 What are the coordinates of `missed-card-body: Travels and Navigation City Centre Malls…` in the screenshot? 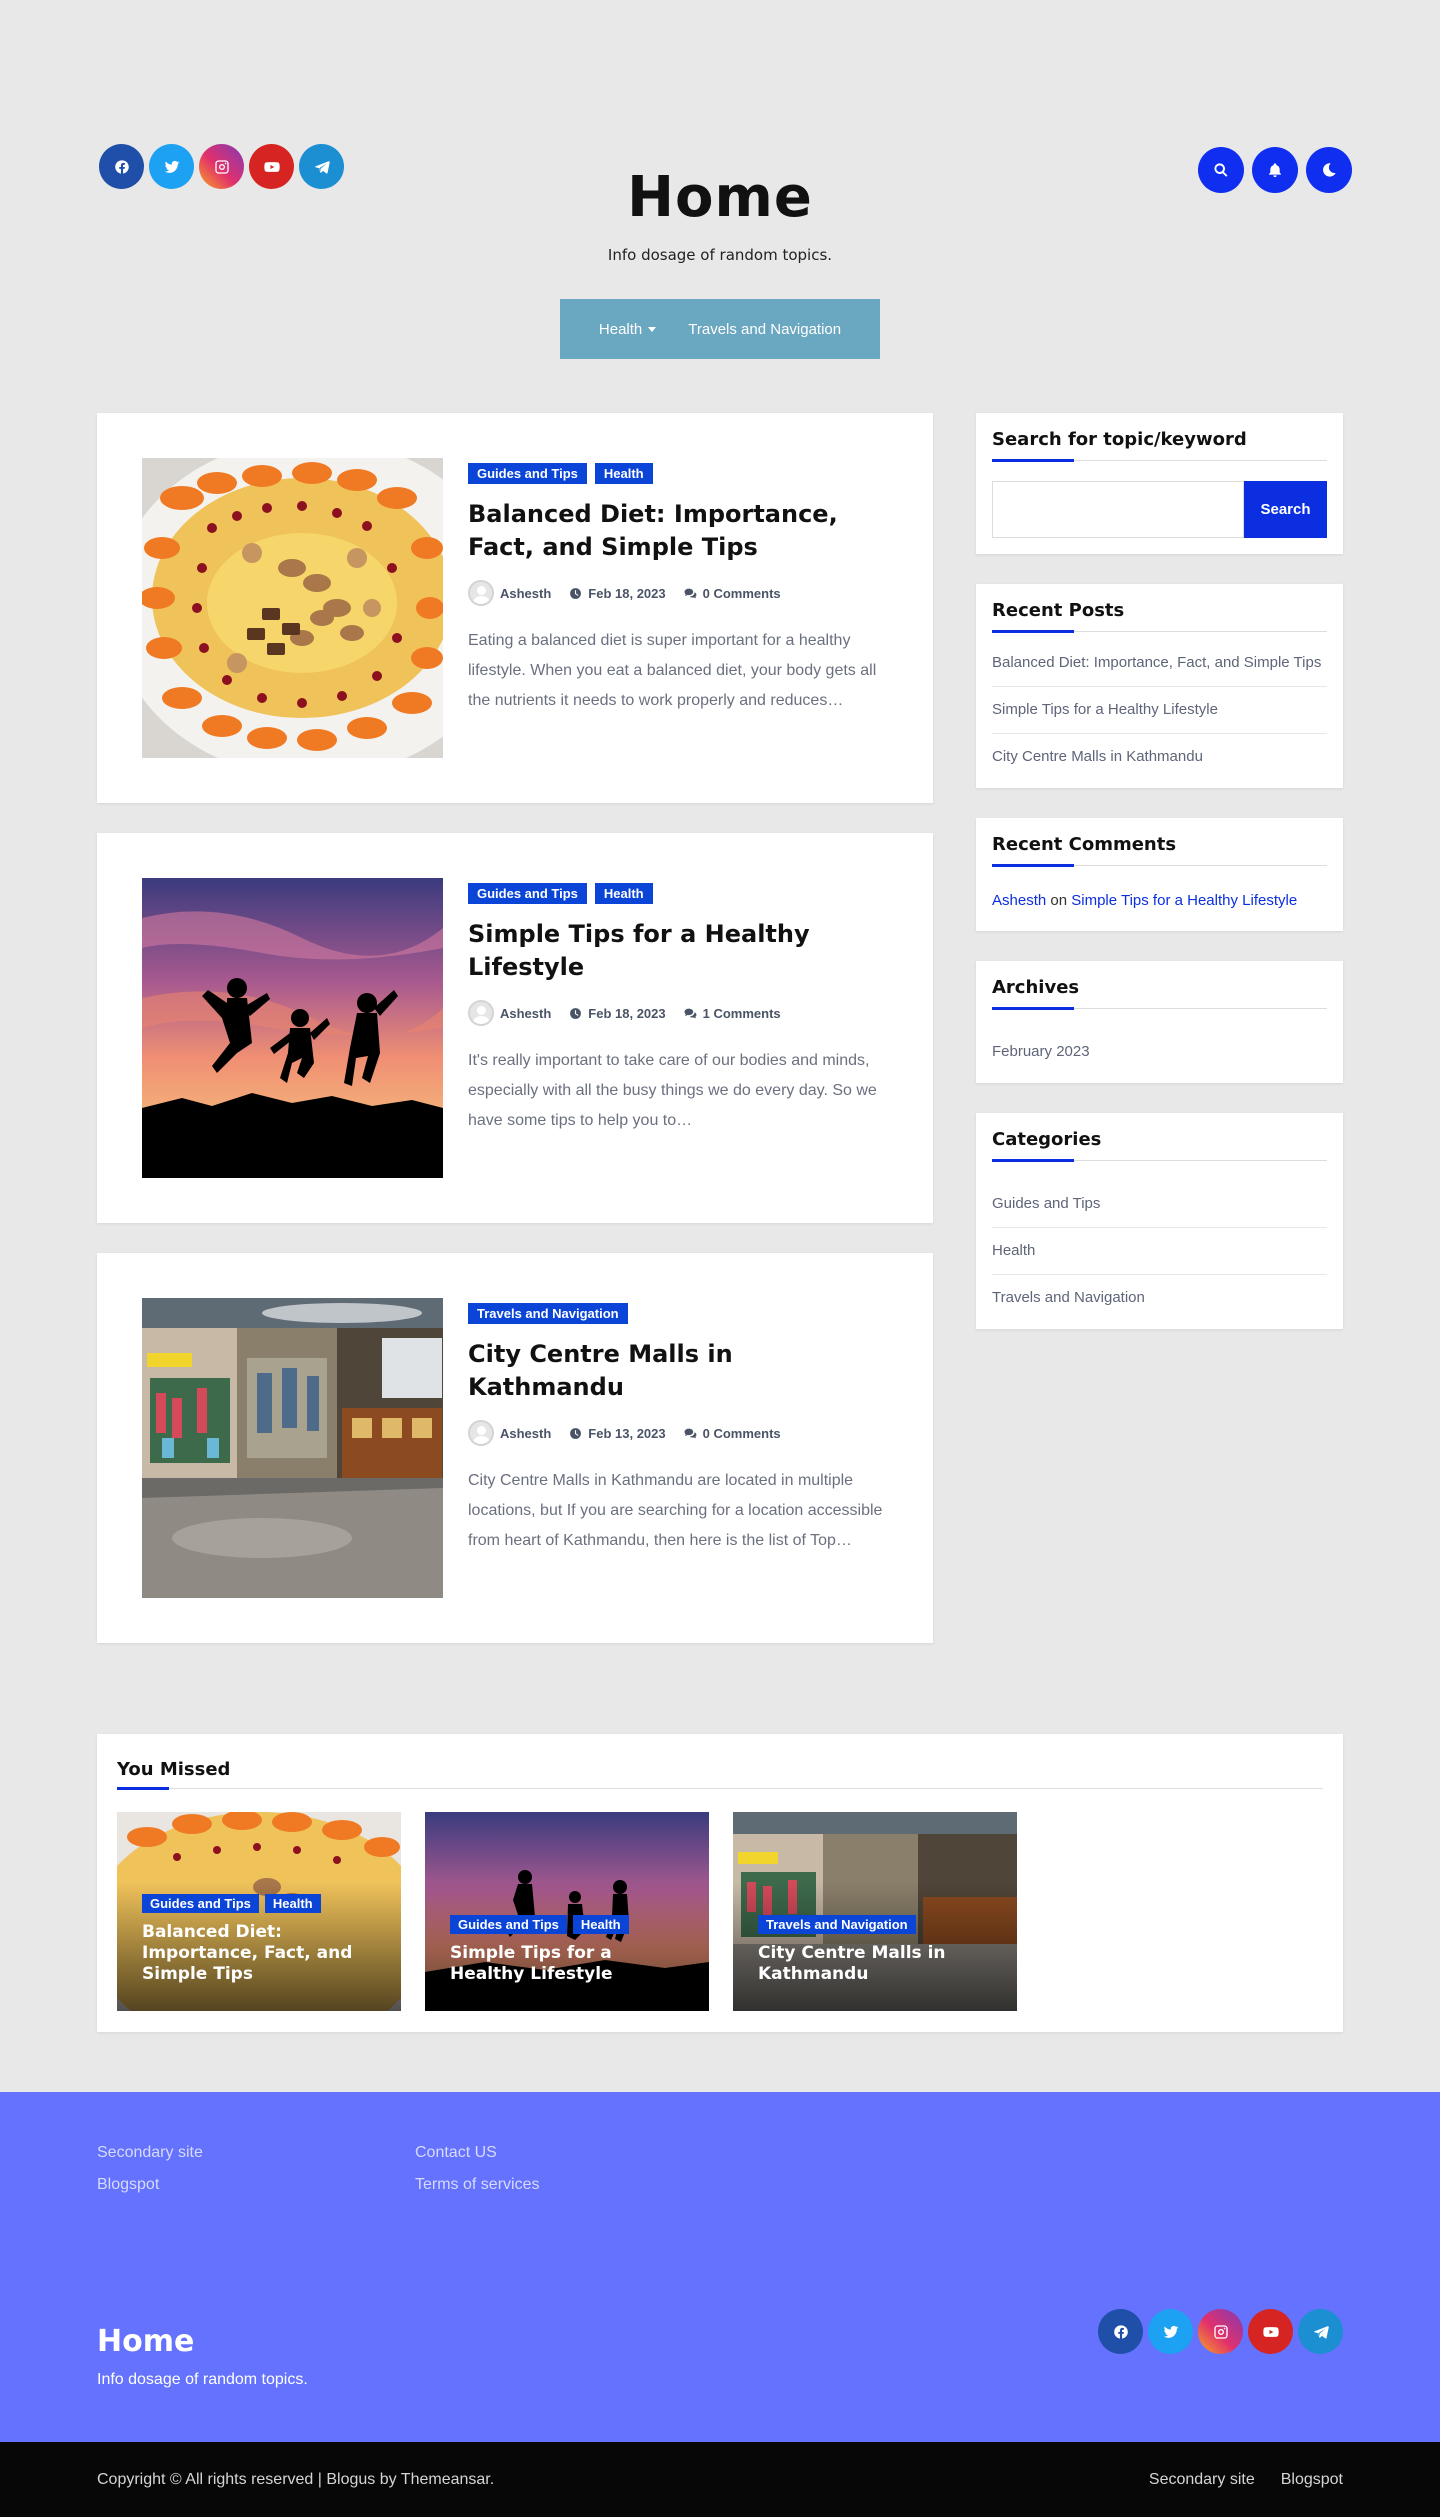 It's located at (877, 1950).